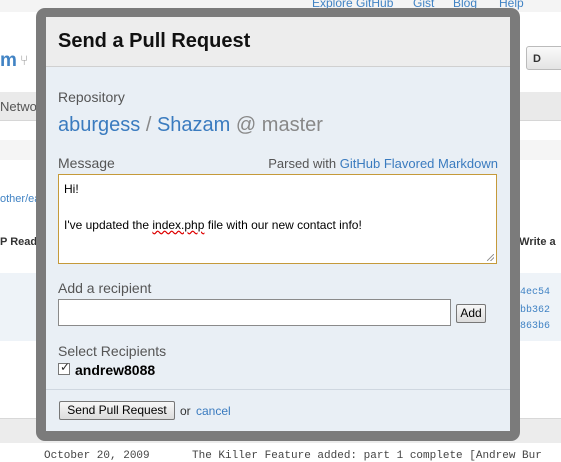 The width and height of the screenshot is (561, 462). What do you see at coordinates (24, 60) in the screenshot?
I see `fork-icon: ⑂` at bounding box center [24, 60].